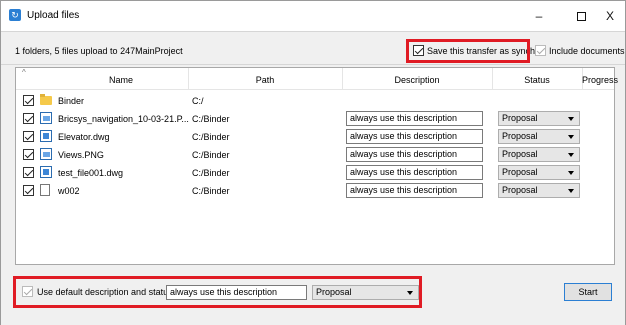 The image size is (626, 325). What do you see at coordinates (610, 16) in the screenshot?
I see `close-button: X` at bounding box center [610, 16].